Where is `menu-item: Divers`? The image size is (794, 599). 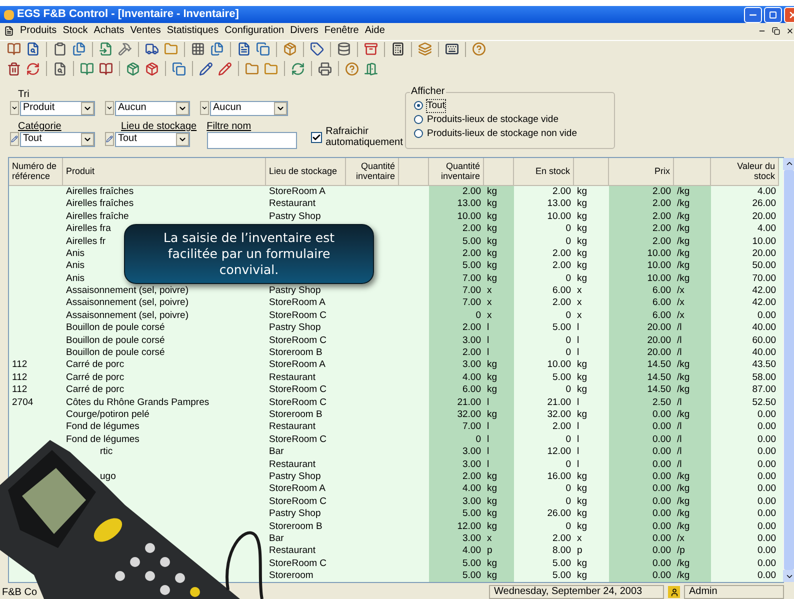 menu-item: Divers is located at coordinates (304, 31).